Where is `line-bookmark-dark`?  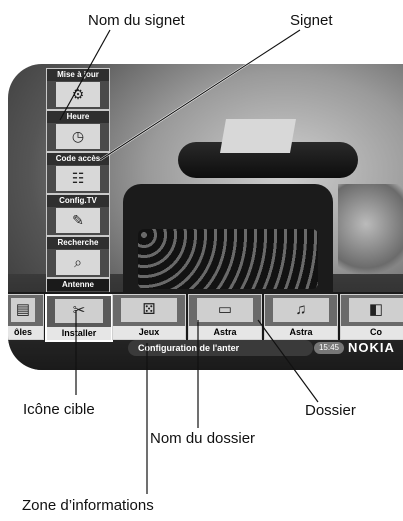
line-bookmark-dark is located at coordinates (200, 95).